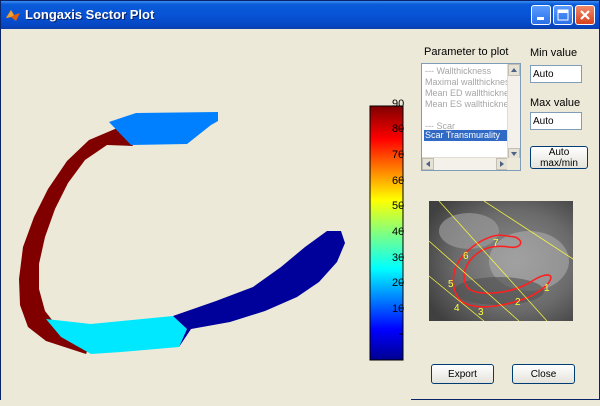  I want to click on colorbar-tick-label: 20, so click(398, 283).